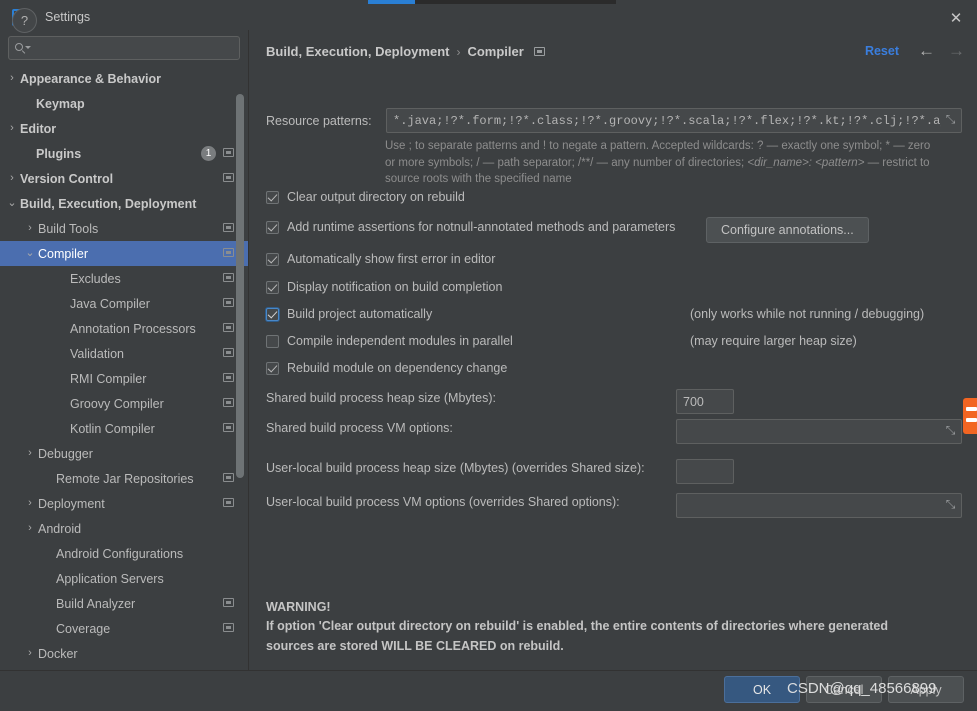  What do you see at coordinates (124, 153) in the screenshot?
I see `sidebar-item-plugins: Plugins 1` at bounding box center [124, 153].